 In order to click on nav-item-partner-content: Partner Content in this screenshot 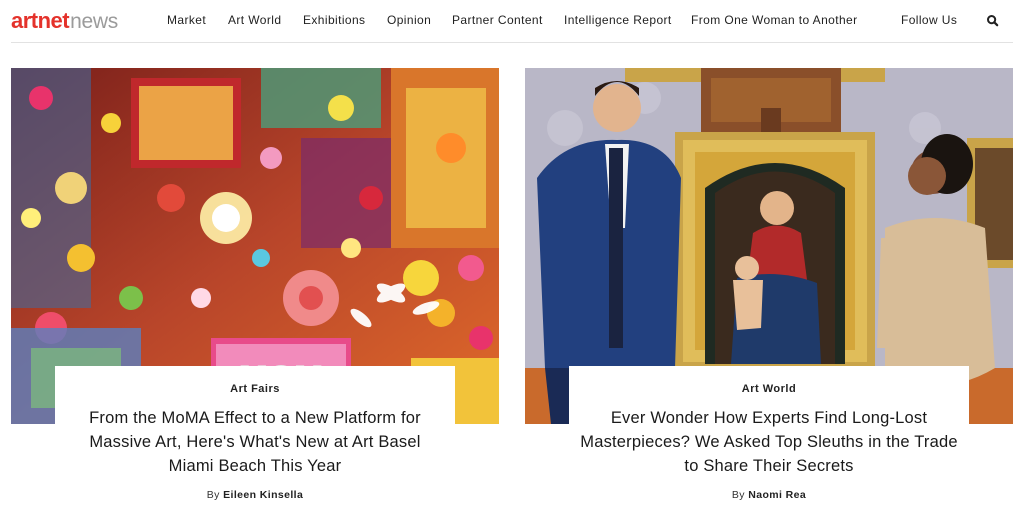, I will do `click(497, 20)`.